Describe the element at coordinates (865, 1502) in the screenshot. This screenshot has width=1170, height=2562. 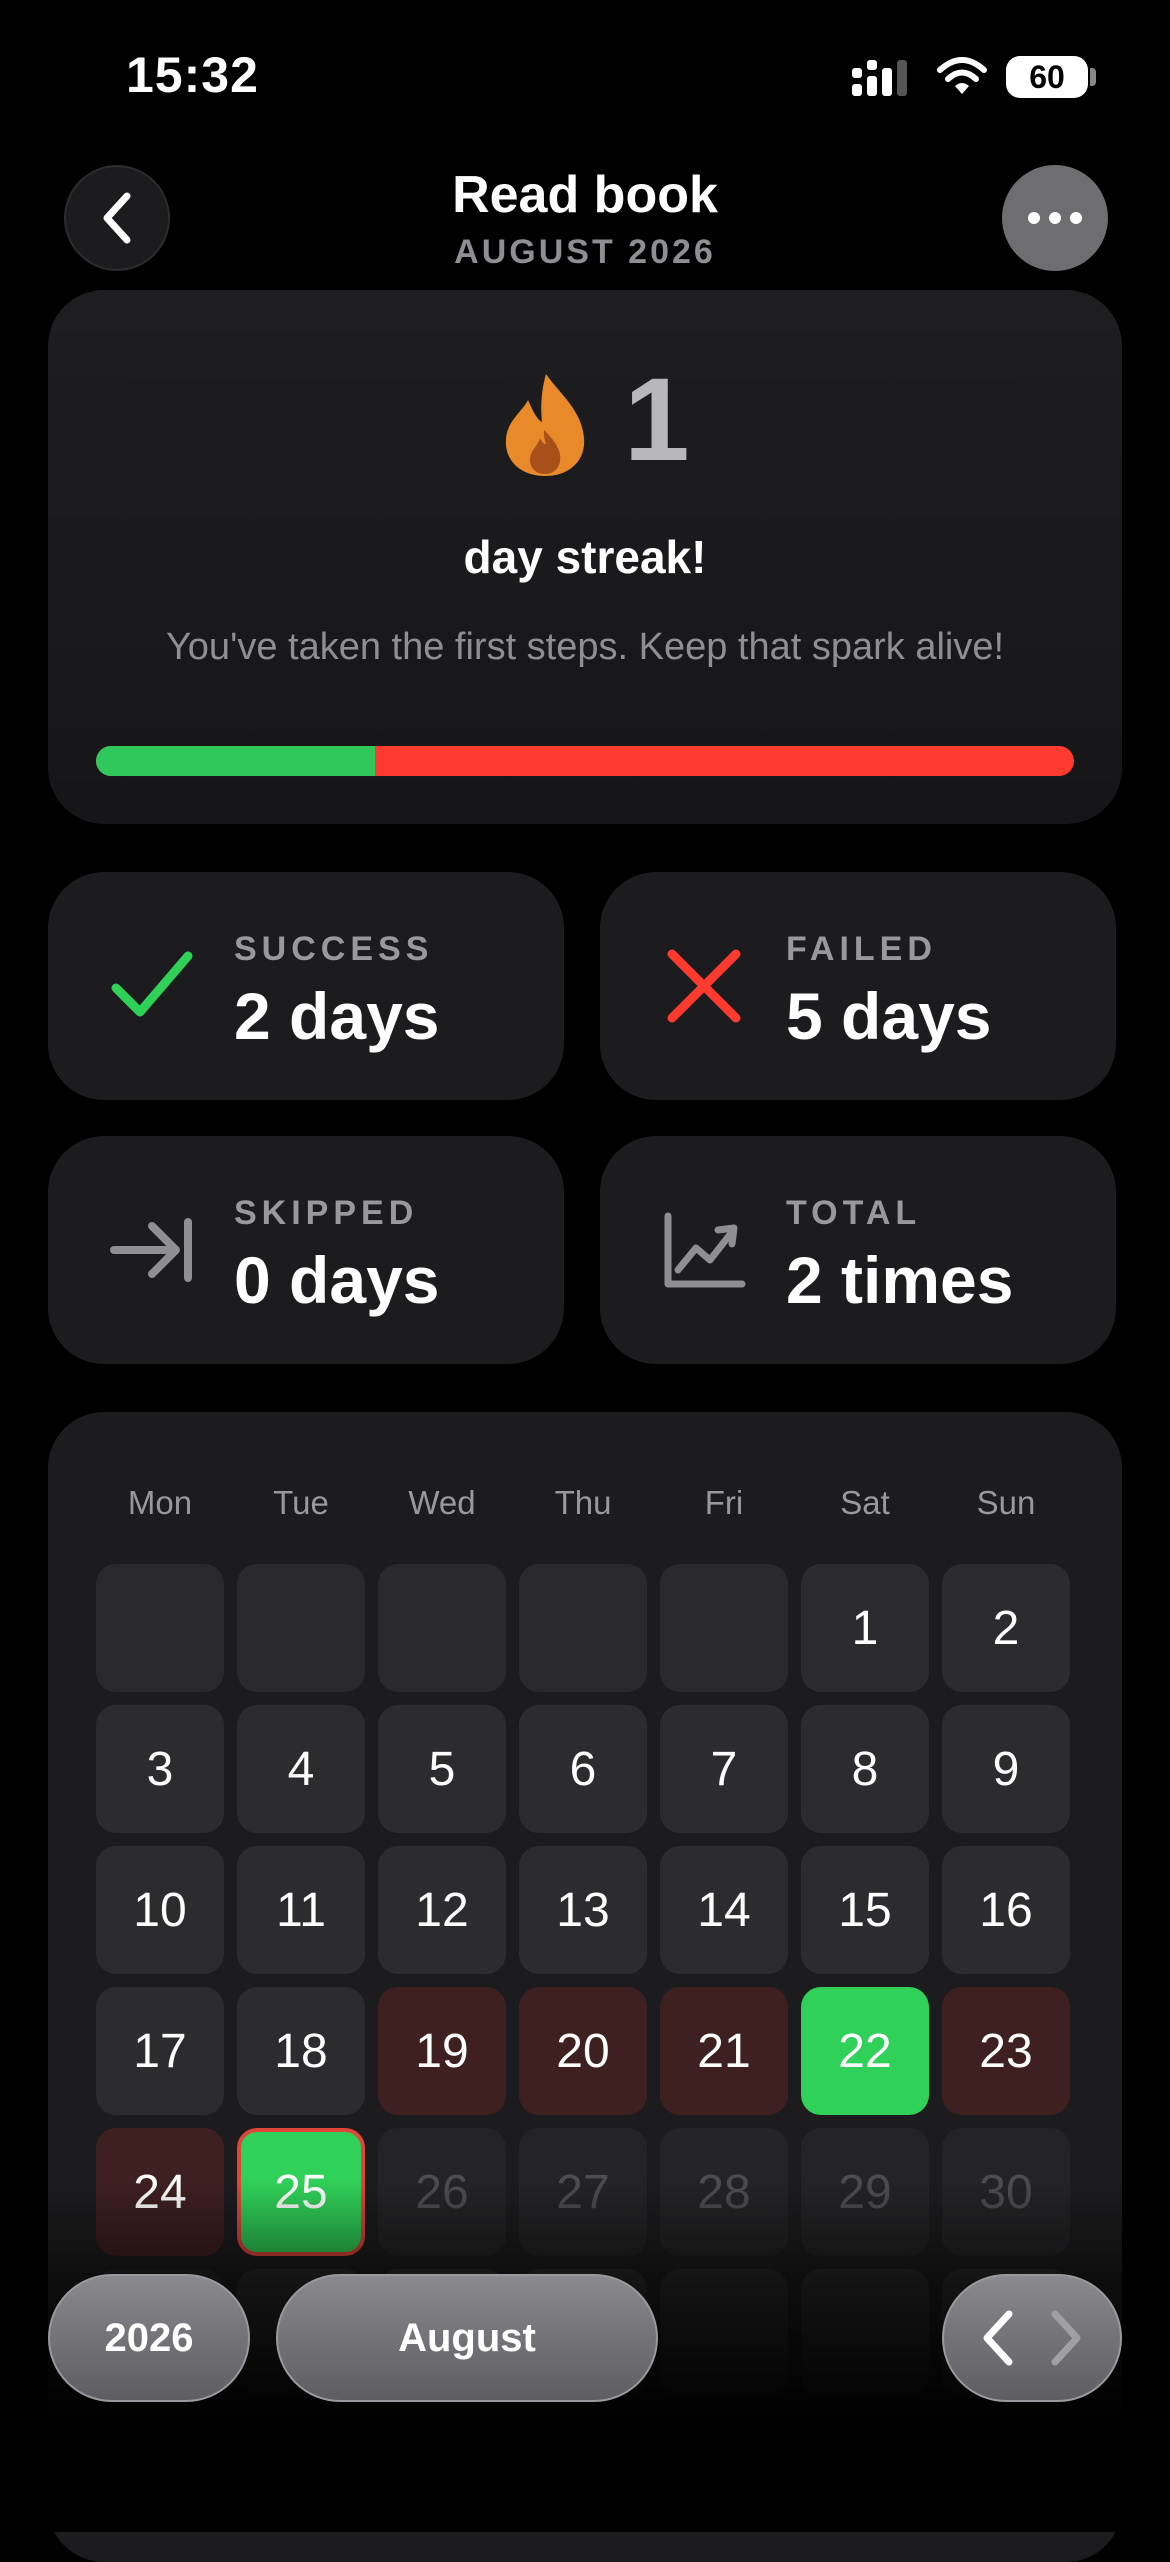
I see `weekday-label: Sat` at that location.